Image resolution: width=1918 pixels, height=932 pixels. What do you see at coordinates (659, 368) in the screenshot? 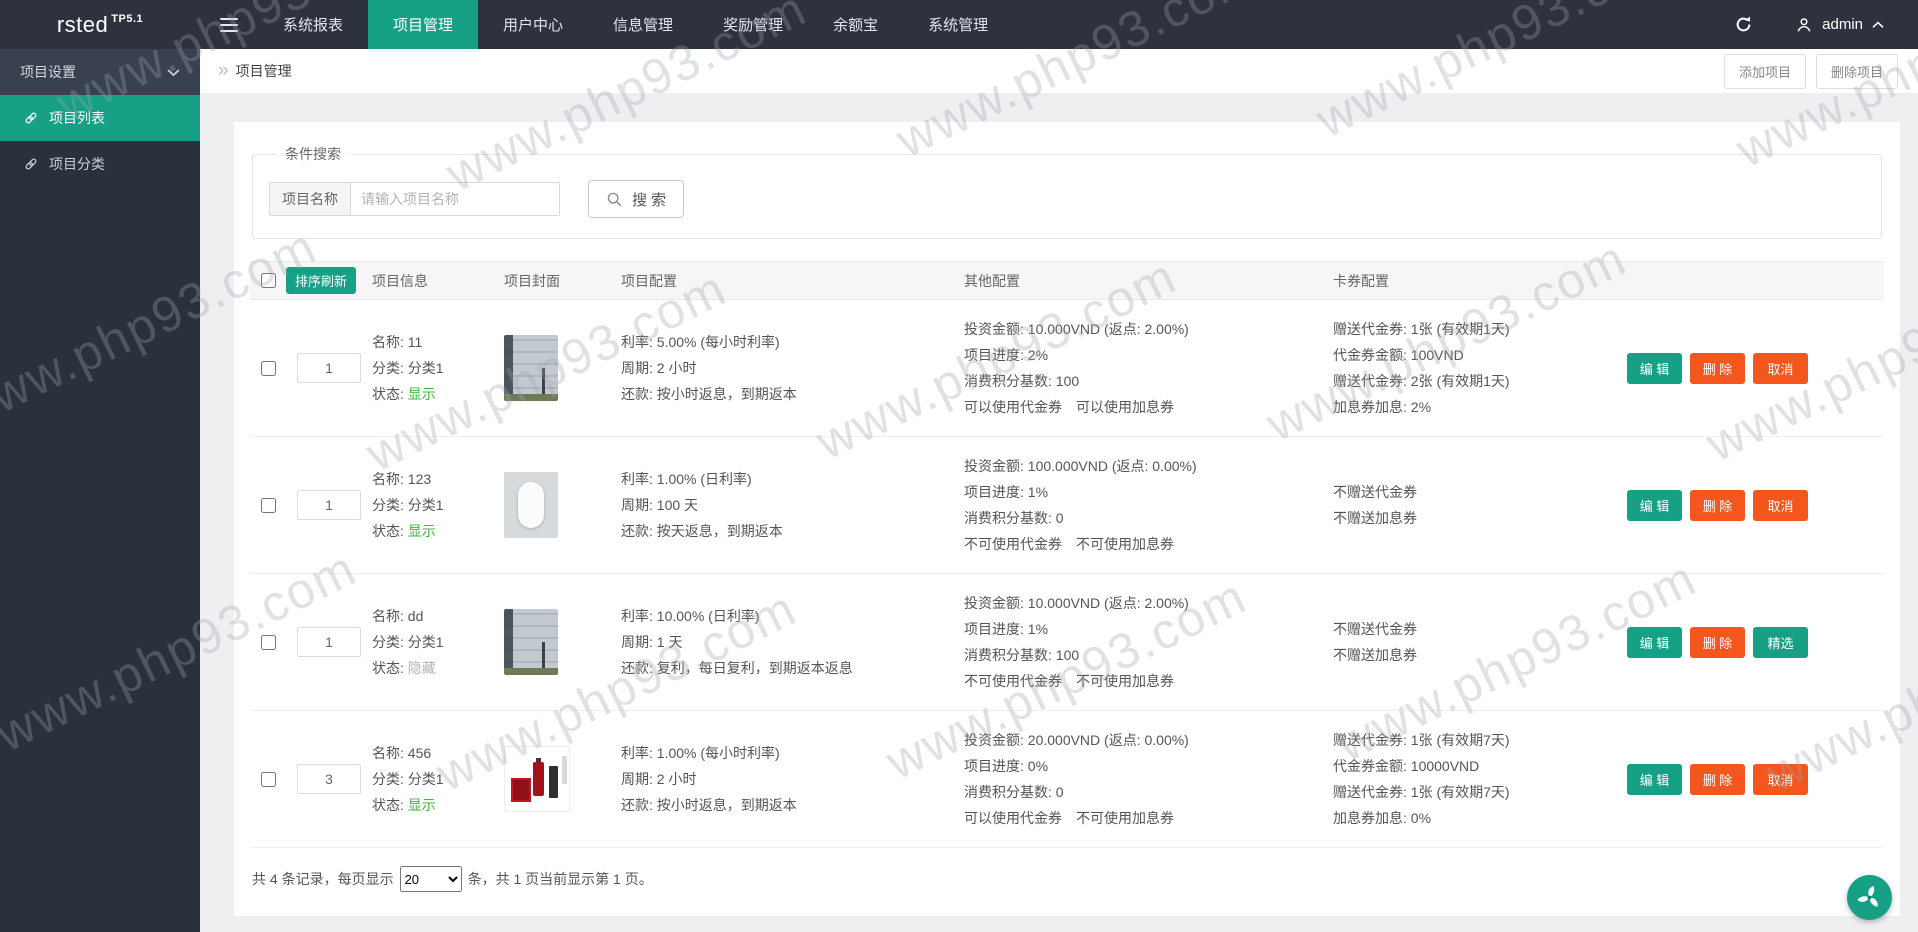
I see `text-line: 周期: 2 小时` at bounding box center [659, 368].